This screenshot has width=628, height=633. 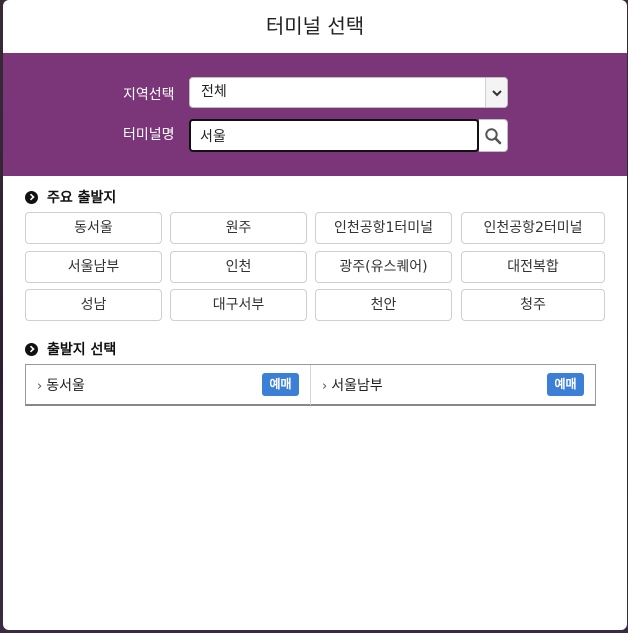 What do you see at coordinates (383, 228) in the screenshot?
I see `departure-chip: 인천공항1터미널` at bounding box center [383, 228].